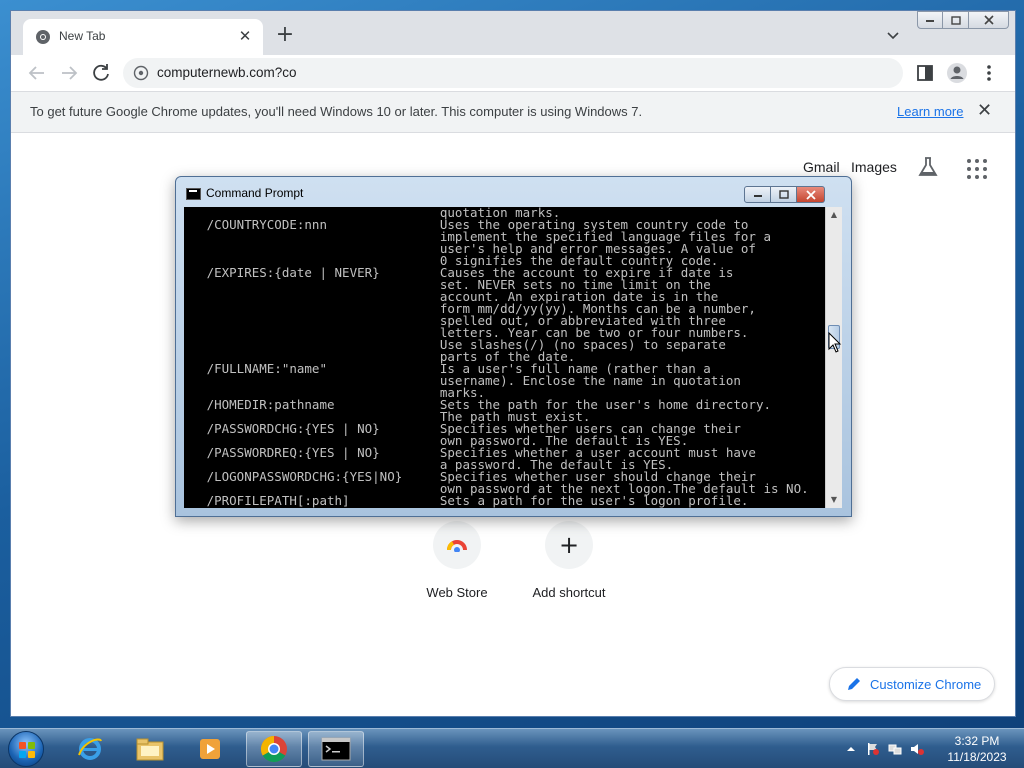  I want to click on folder-icon, so click(150, 749).